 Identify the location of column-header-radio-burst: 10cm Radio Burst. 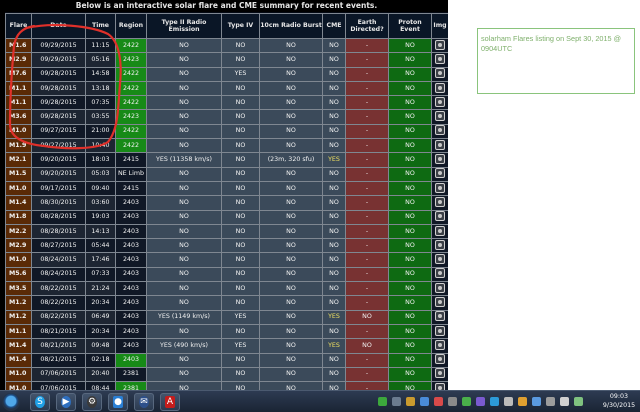
(291, 26).